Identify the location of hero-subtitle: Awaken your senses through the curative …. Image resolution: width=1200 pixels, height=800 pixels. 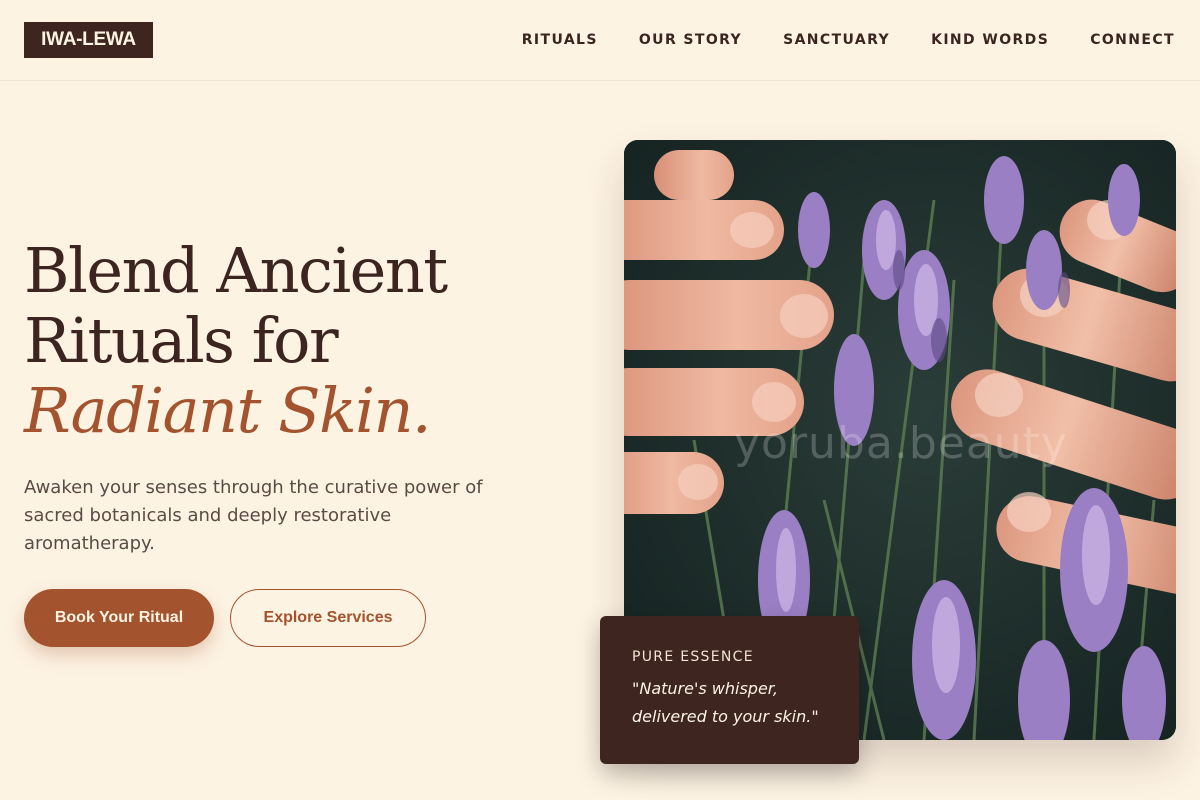
(253, 515).